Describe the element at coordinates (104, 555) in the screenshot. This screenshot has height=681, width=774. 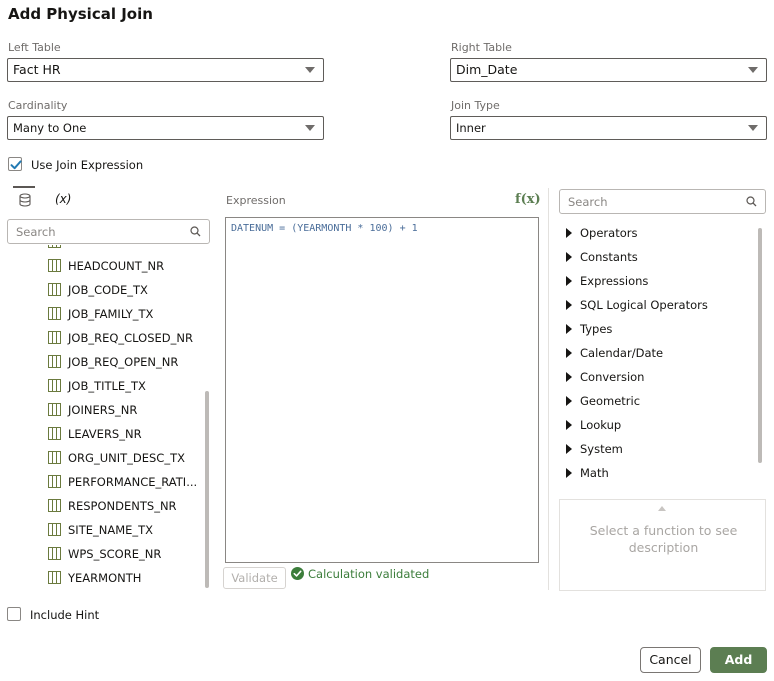
I see `list-item: WPS_SCORE_NR` at that location.